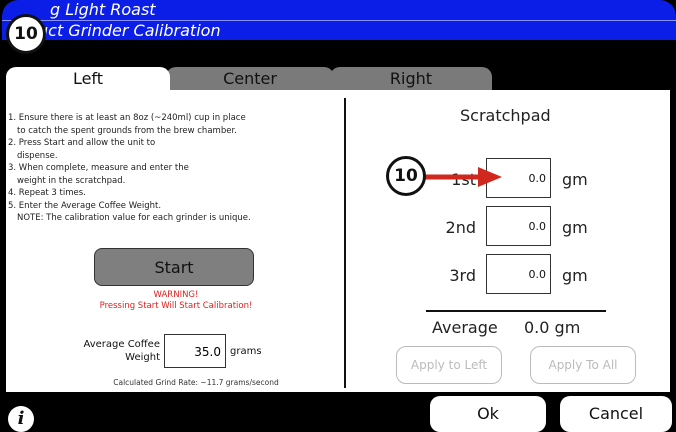 The height and width of the screenshot is (432, 676). Describe the element at coordinates (460, 227) in the screenshot. I see `scratch-row-label-2nd: 2nd` at that location.